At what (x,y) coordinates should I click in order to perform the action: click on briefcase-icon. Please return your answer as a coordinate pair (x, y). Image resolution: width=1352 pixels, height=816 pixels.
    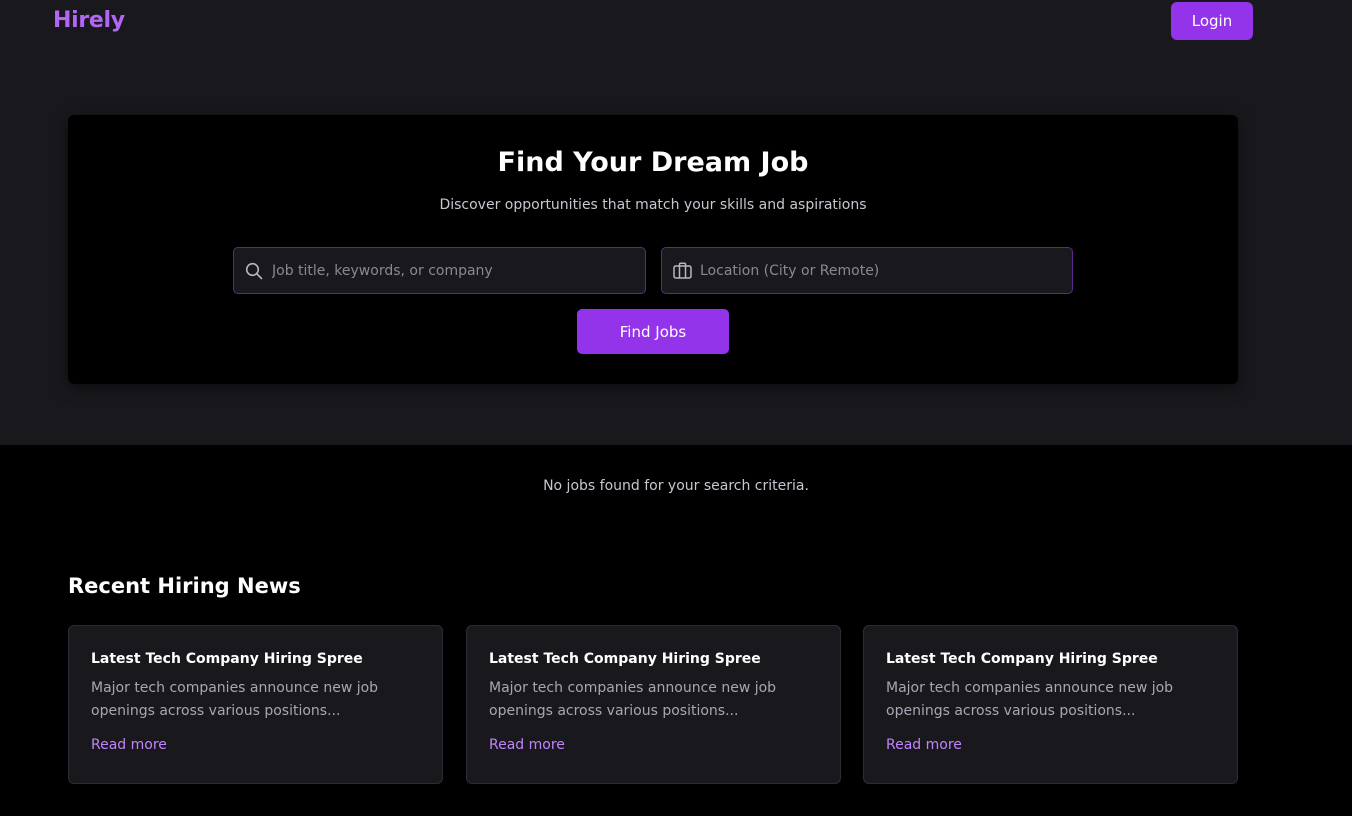
    Looking at the image, I should click on (682, 271).